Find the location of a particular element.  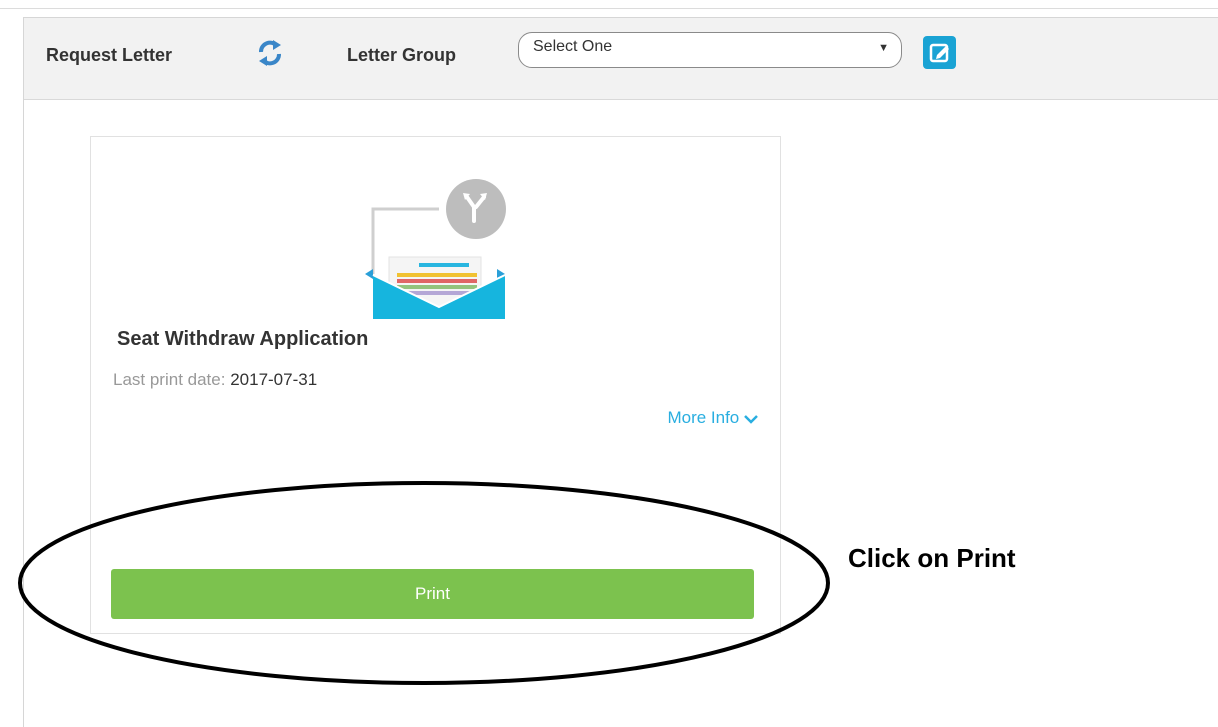

letter-title: Seat Withdraw Application is located at coordinates (243, 339).